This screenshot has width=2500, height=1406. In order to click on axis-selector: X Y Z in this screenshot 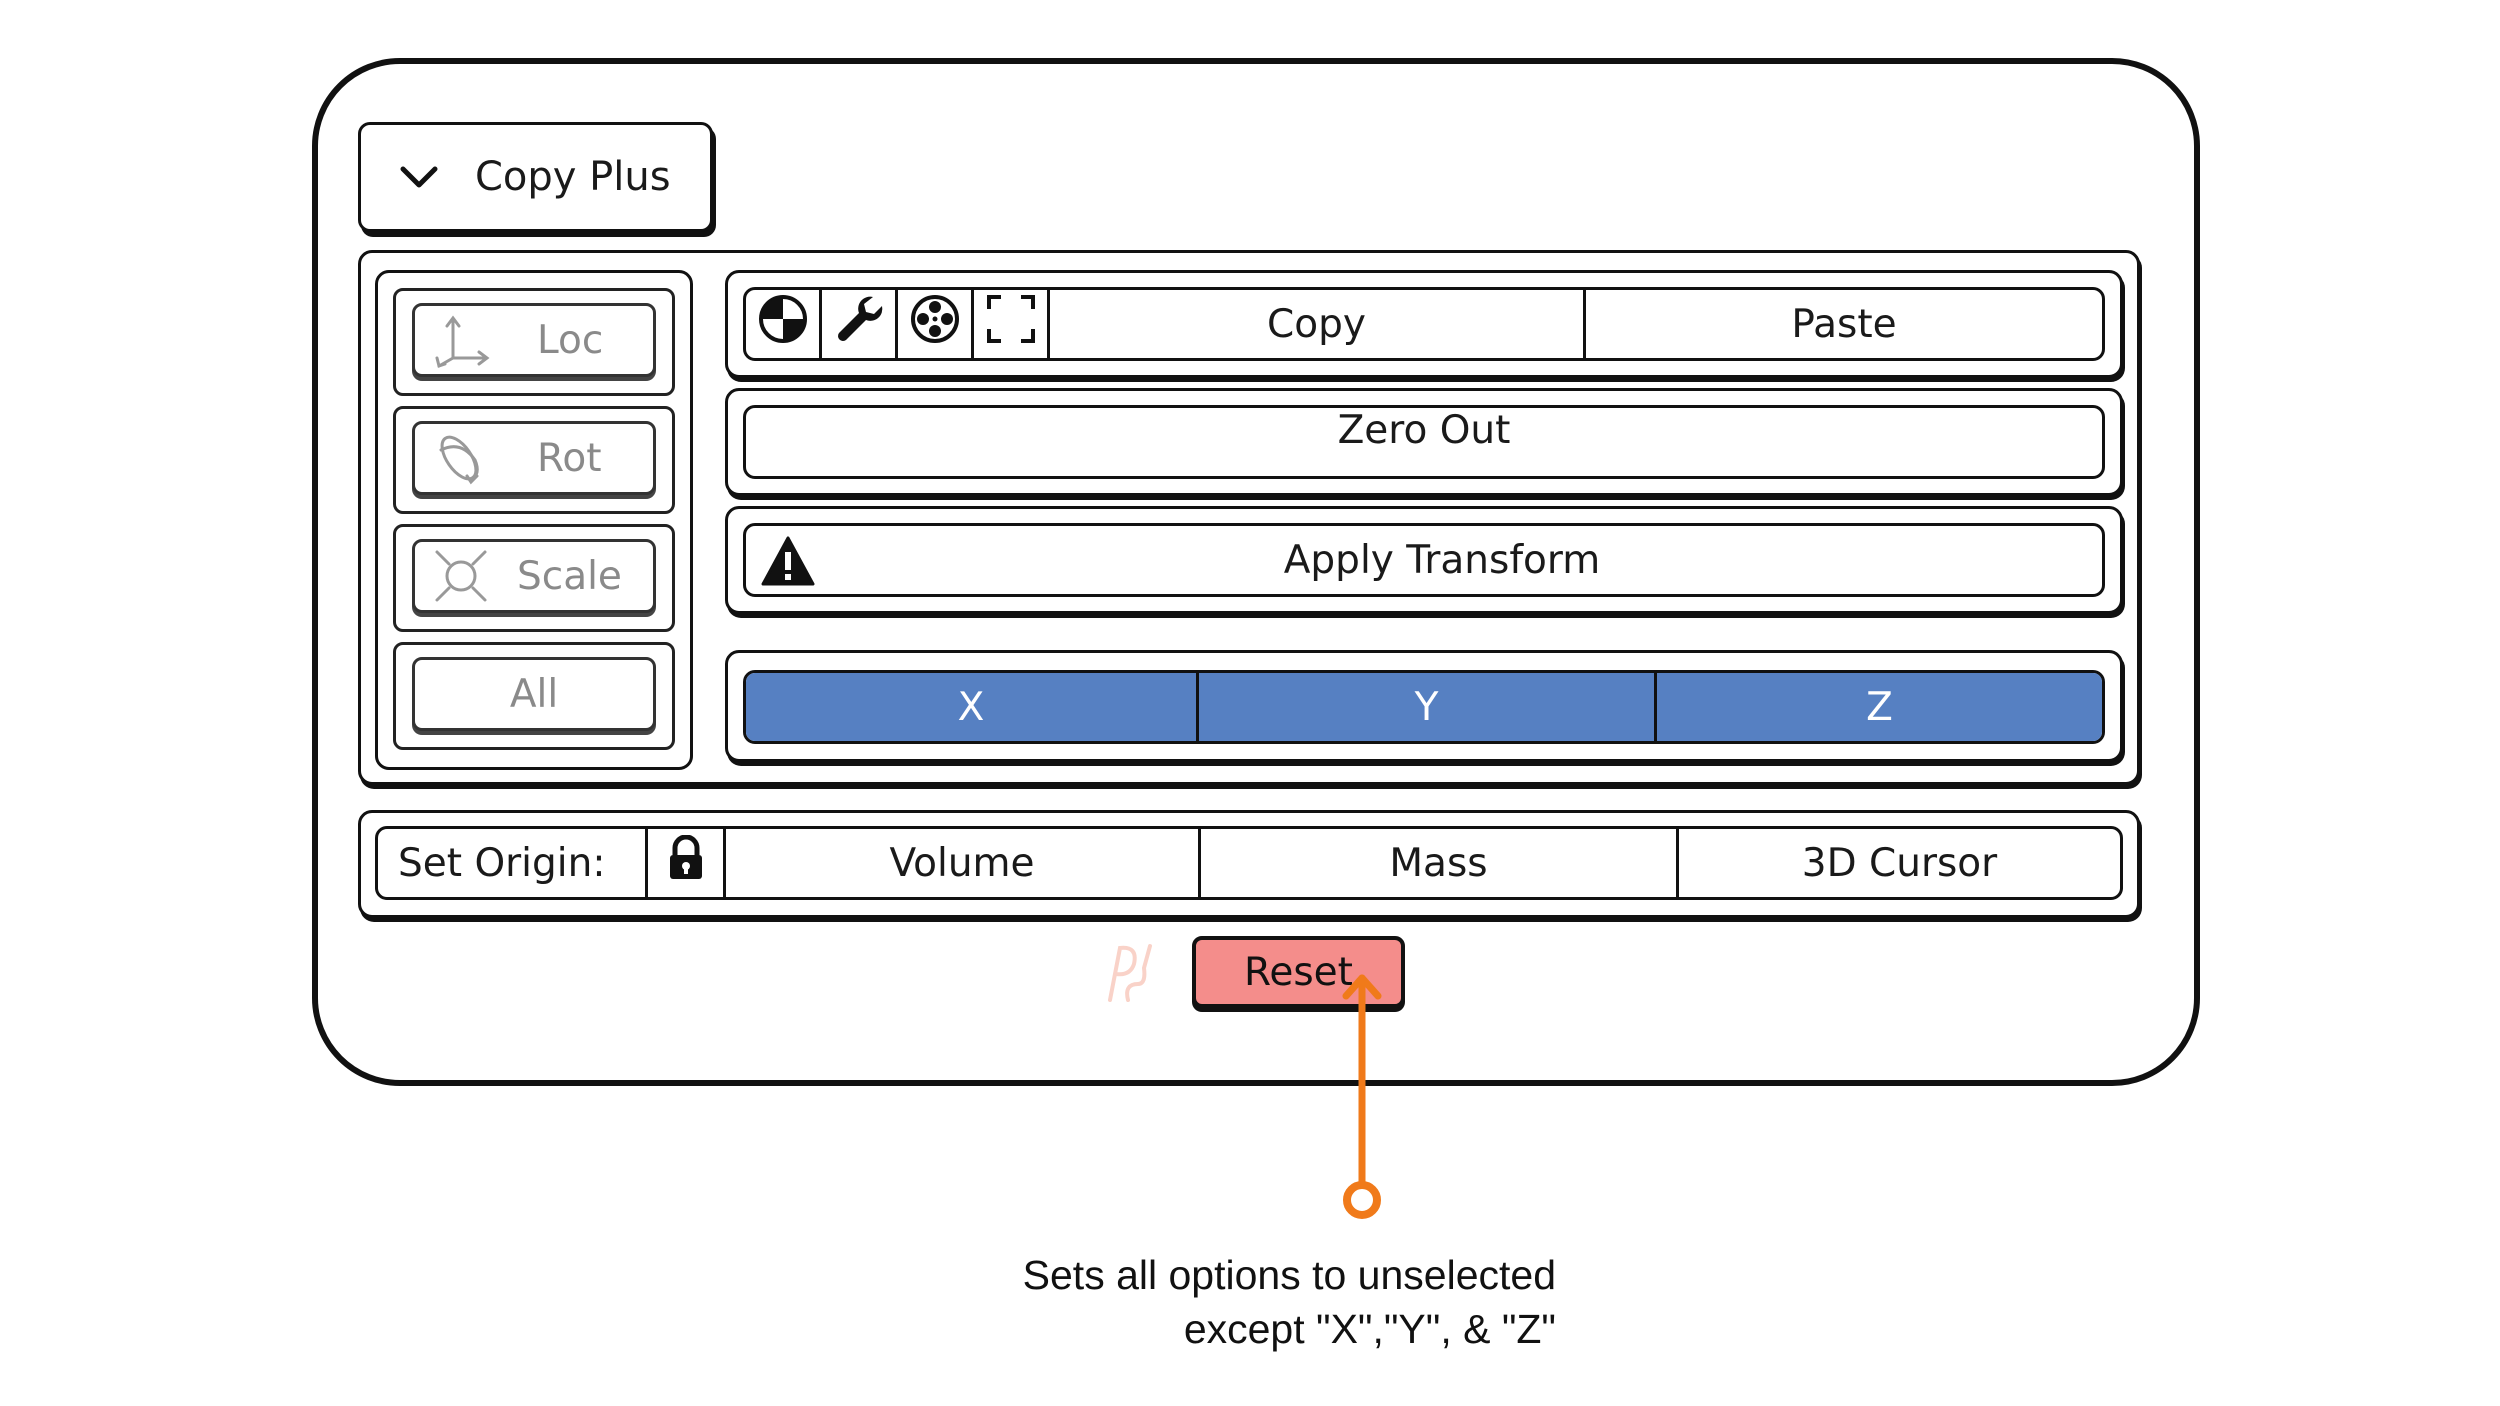, I will do `click(1424, 707)`.